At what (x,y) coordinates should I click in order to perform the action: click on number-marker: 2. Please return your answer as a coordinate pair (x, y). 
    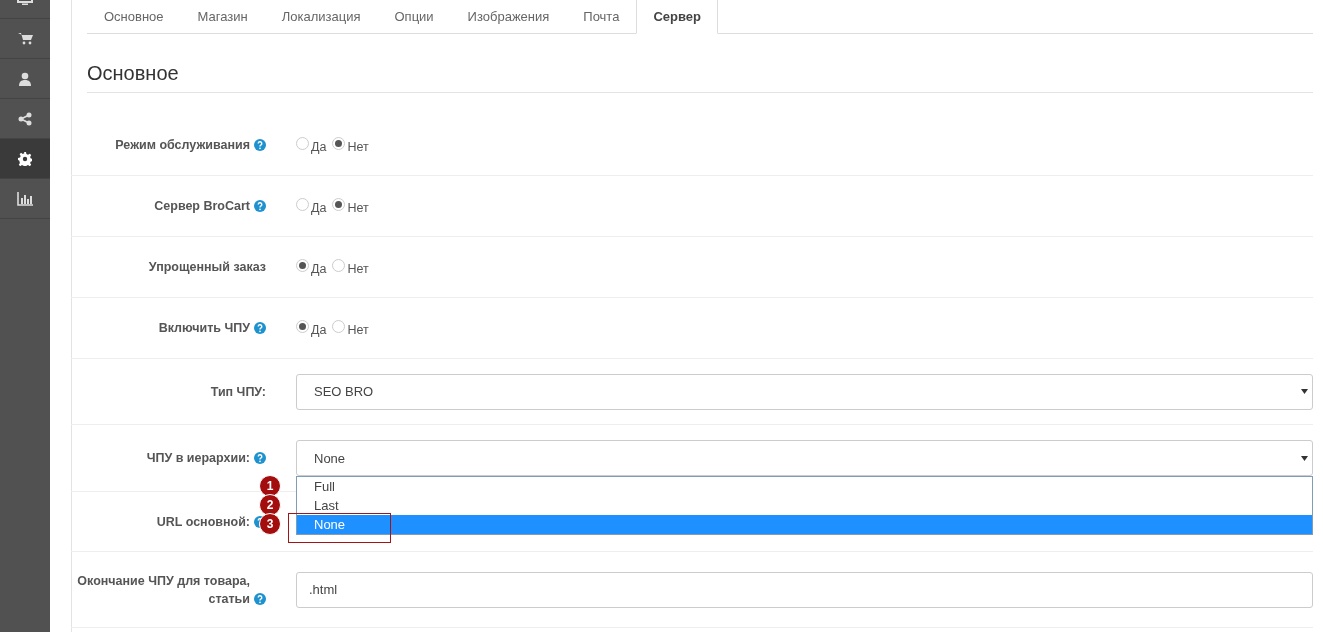
    Looking at the image, I should click on (270, 505).